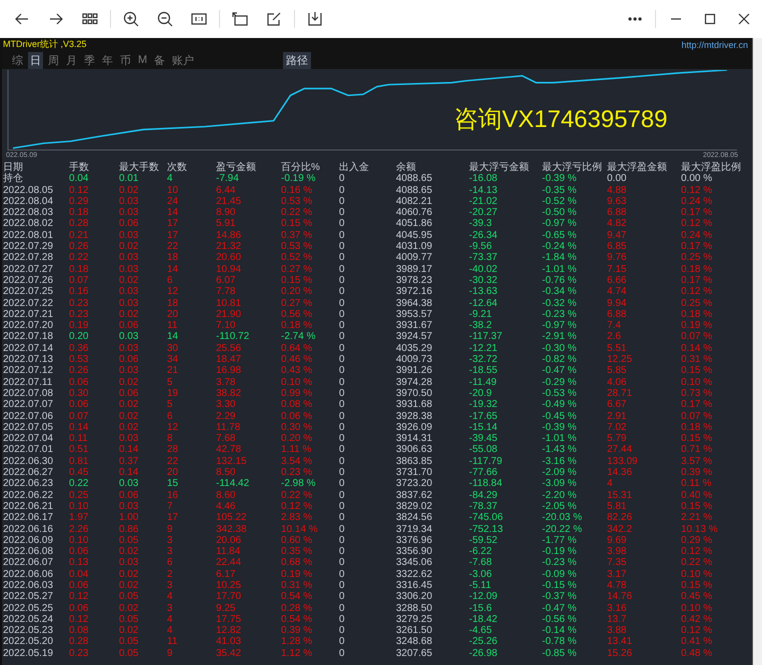  What do you see at coordinates (28, 348) in the screenshot?
I see `table-cell-text: 2022.07.14` at bounding box center [28, 348].